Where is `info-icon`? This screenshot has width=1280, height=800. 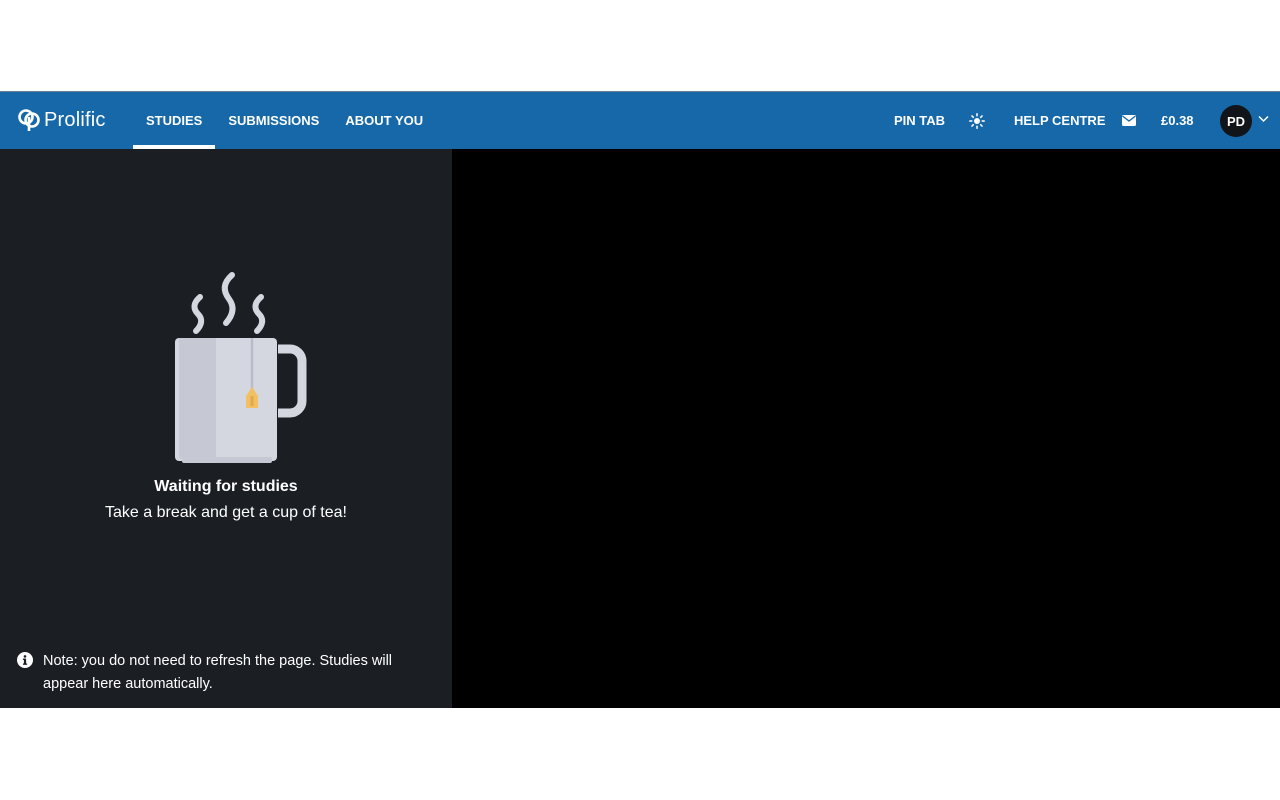 info-icon is located at coordinates (25, 660).